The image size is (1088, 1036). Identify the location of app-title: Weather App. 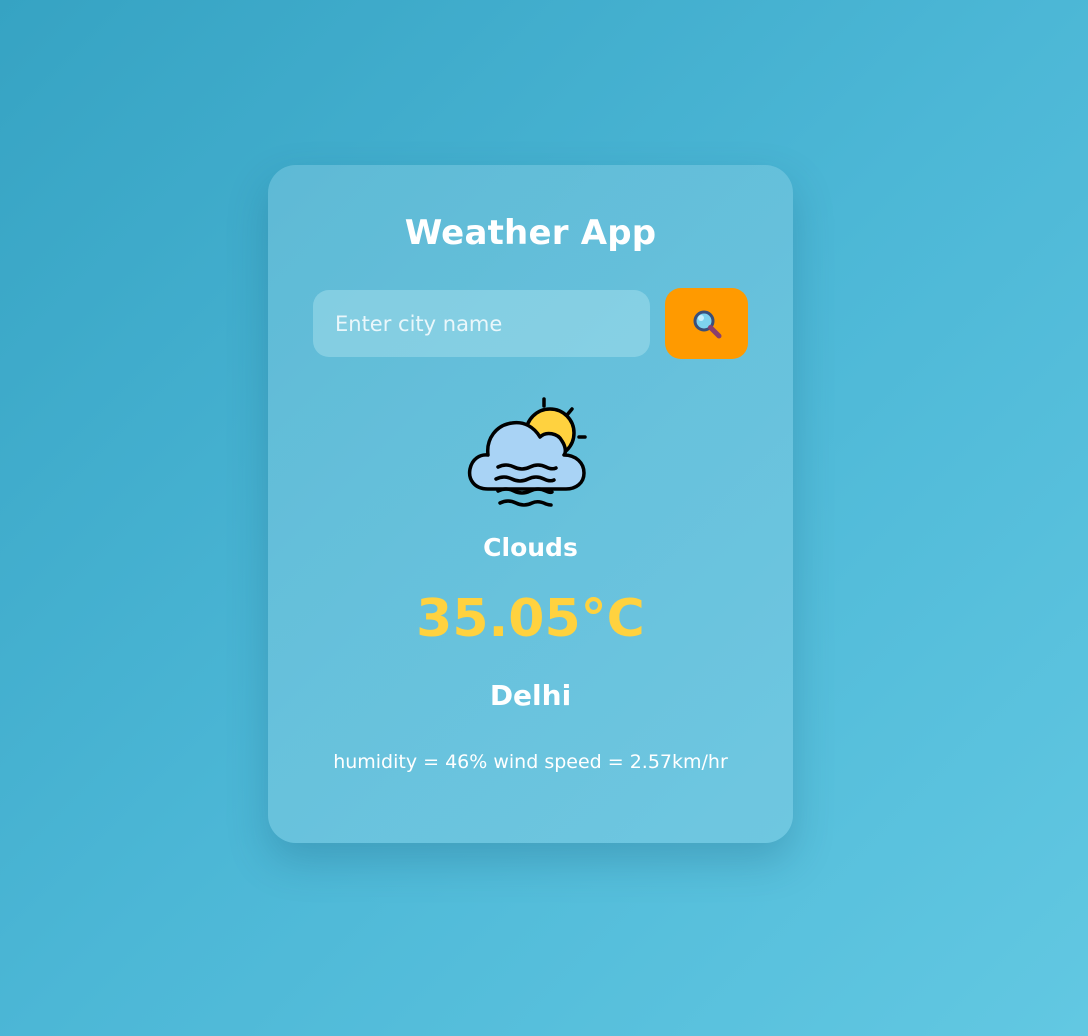
(530, 233).